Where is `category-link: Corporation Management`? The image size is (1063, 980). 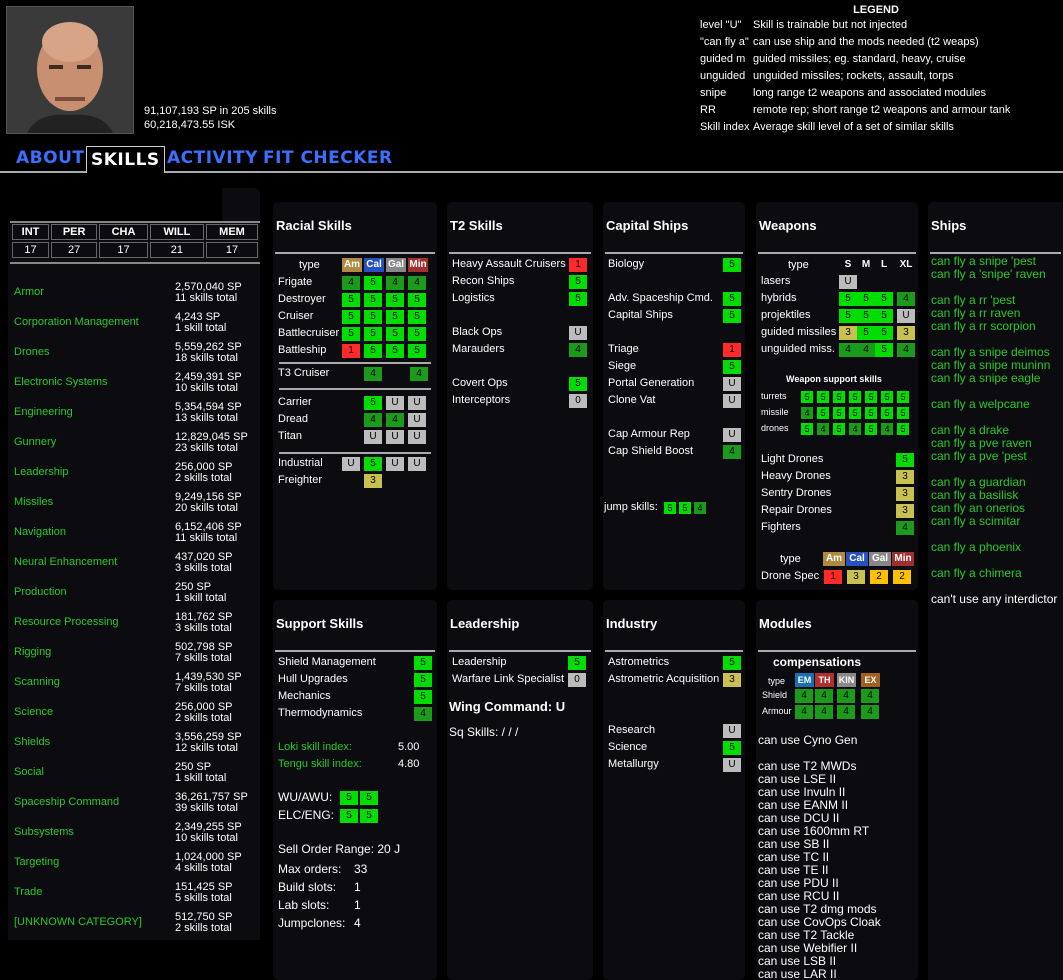
category-link: Corporation Management is located at coordinates (76, 322).